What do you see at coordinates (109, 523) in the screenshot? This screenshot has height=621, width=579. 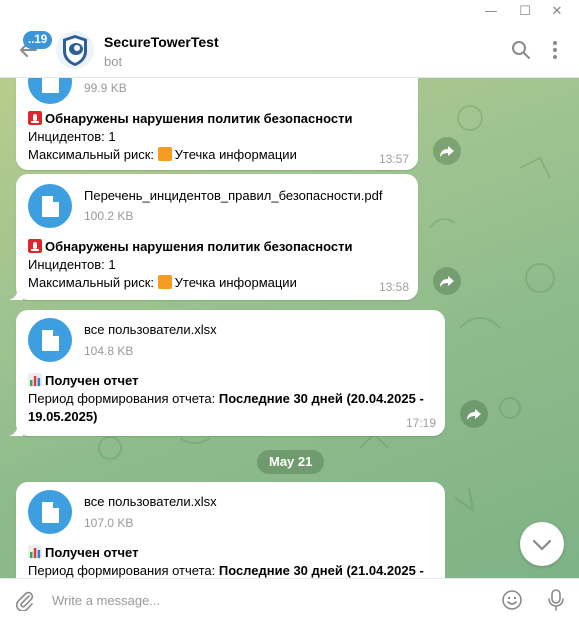 I see `file-size: 107.0 KB` at bounding box center [109, 523].